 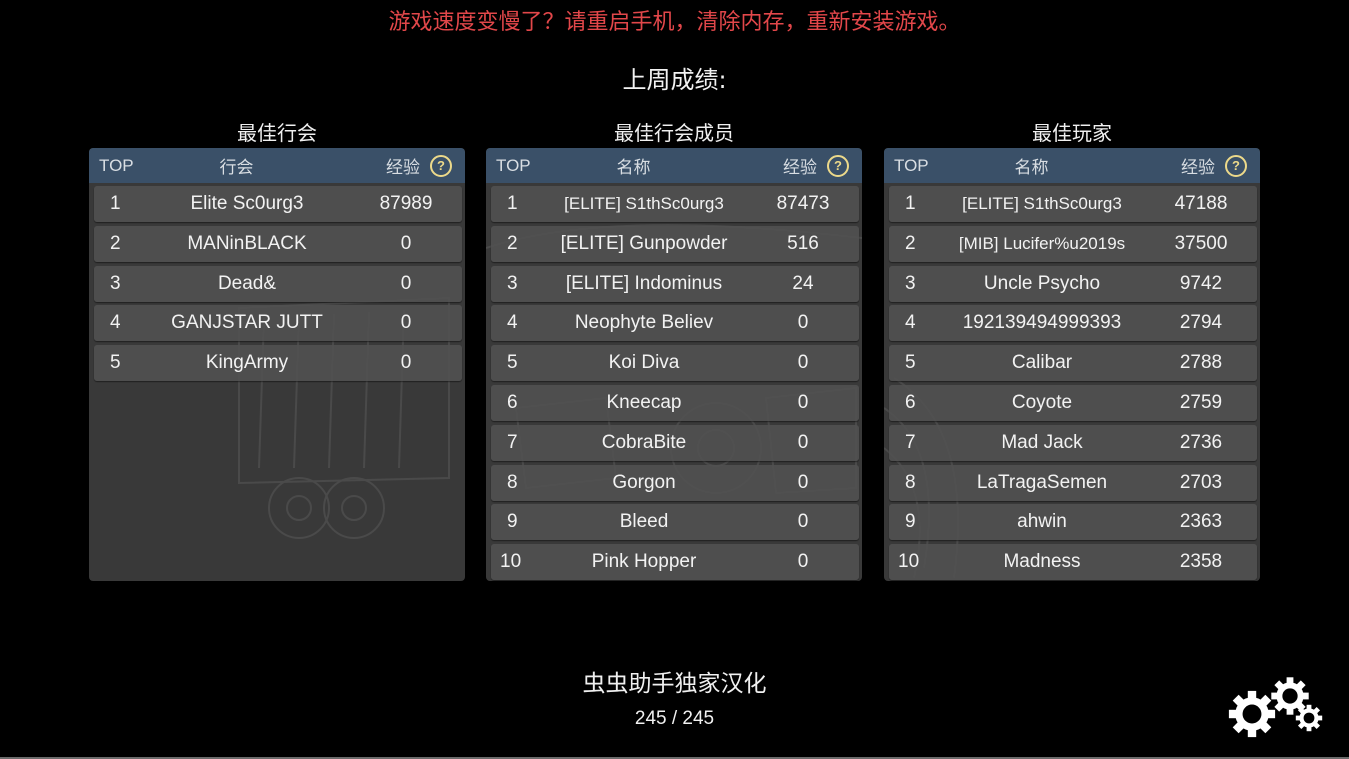 I want to click on row-name: Uncle Psycho, so click(x=1042, y=283).